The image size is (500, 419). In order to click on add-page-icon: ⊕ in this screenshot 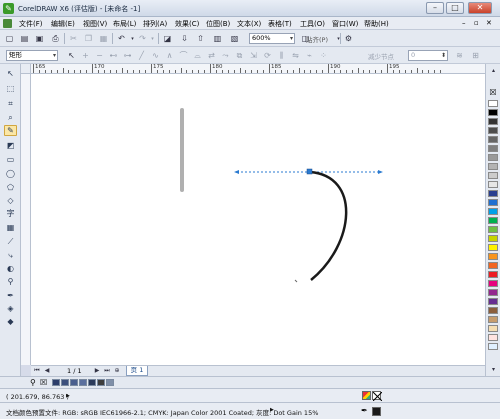, I will do `click(117, 371)`.